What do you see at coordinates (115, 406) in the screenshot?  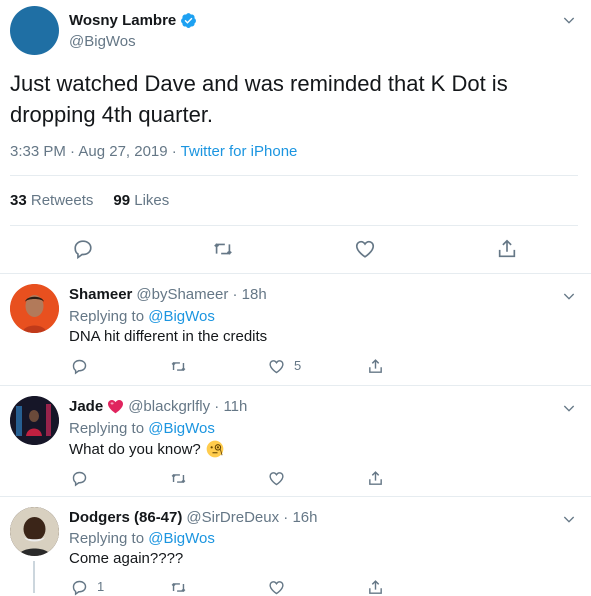 I see `heart-emoji-icon` at bounding box center [115, 406].